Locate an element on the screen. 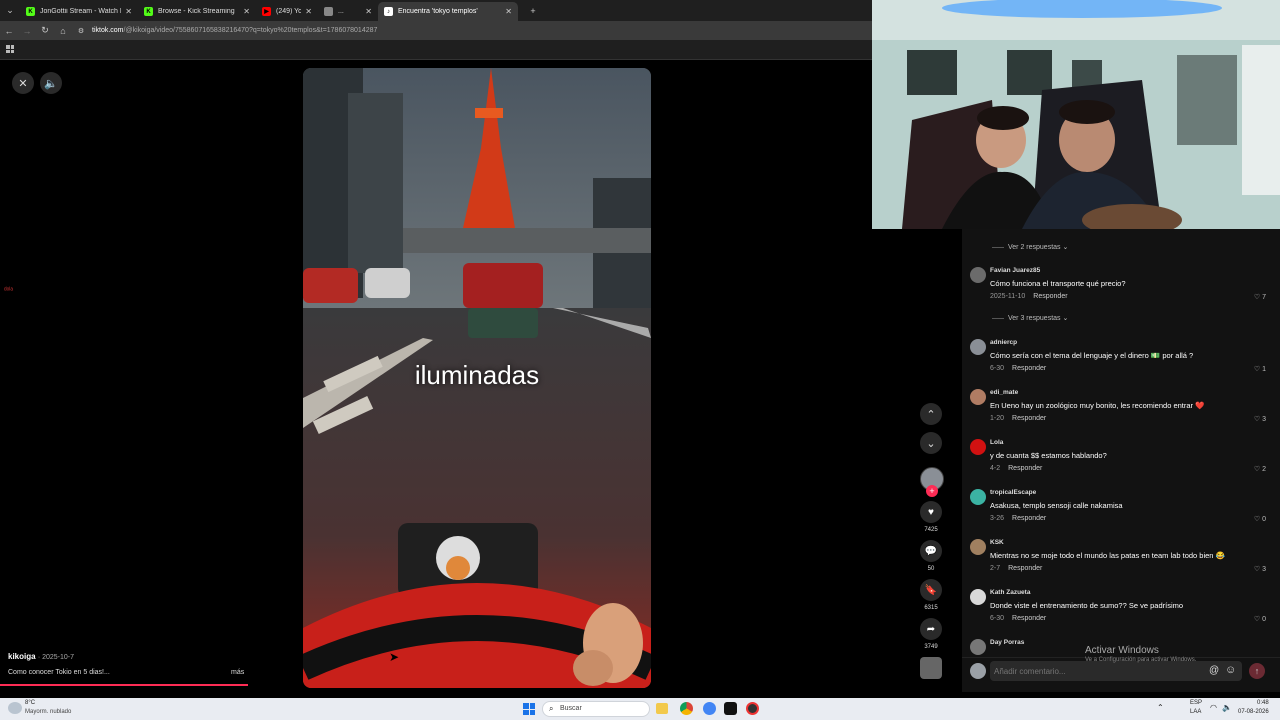 This screenshot has width=1280, height=720. apps-grid-icon is located at coordinates (10, 49).